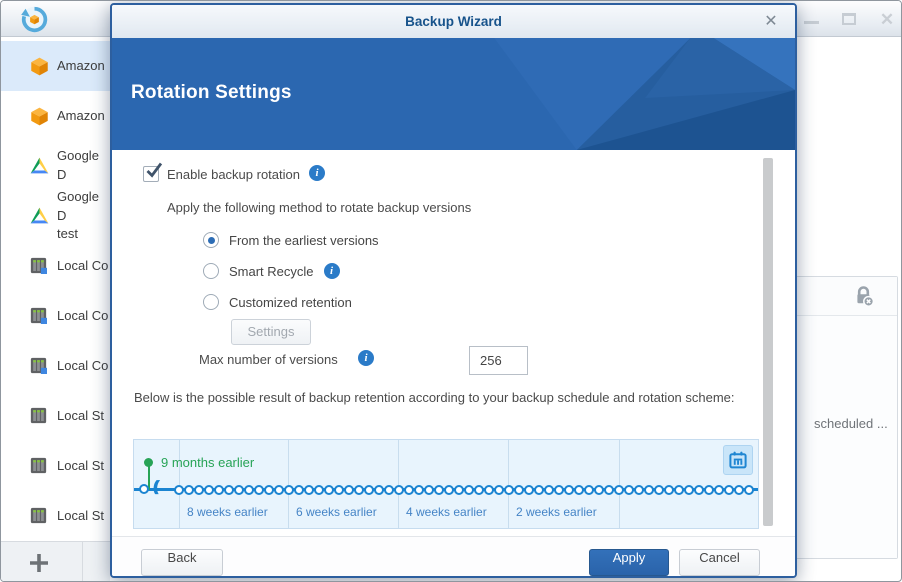 This screenshot has height=582, width=902. I want to click on cancel-button: Cancel, so click(719, 562).